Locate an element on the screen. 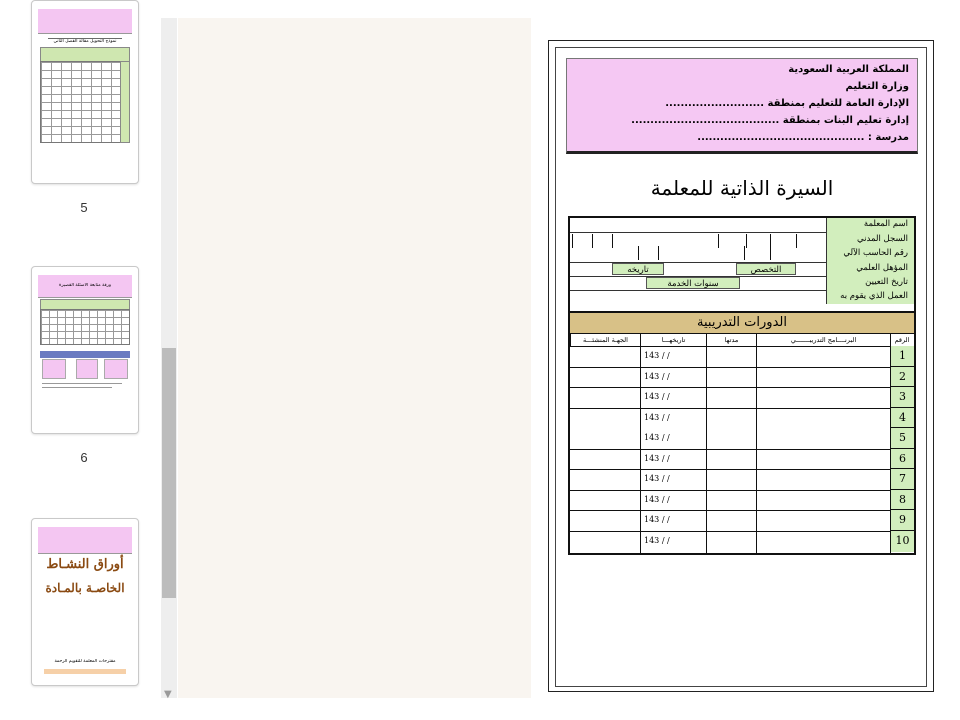 The height and width of the screenshot is (720, 960). label-civil-record: السجل المدني رقم الحاسب الآلي is located at coordinates (870, 247).